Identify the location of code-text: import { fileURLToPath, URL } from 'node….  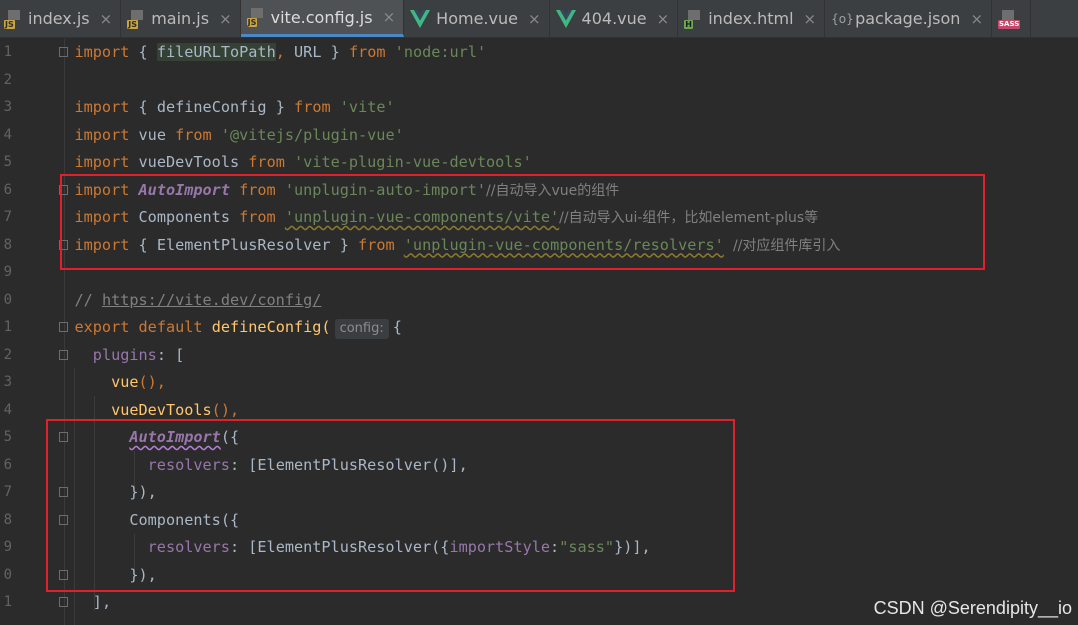
(280, 52).